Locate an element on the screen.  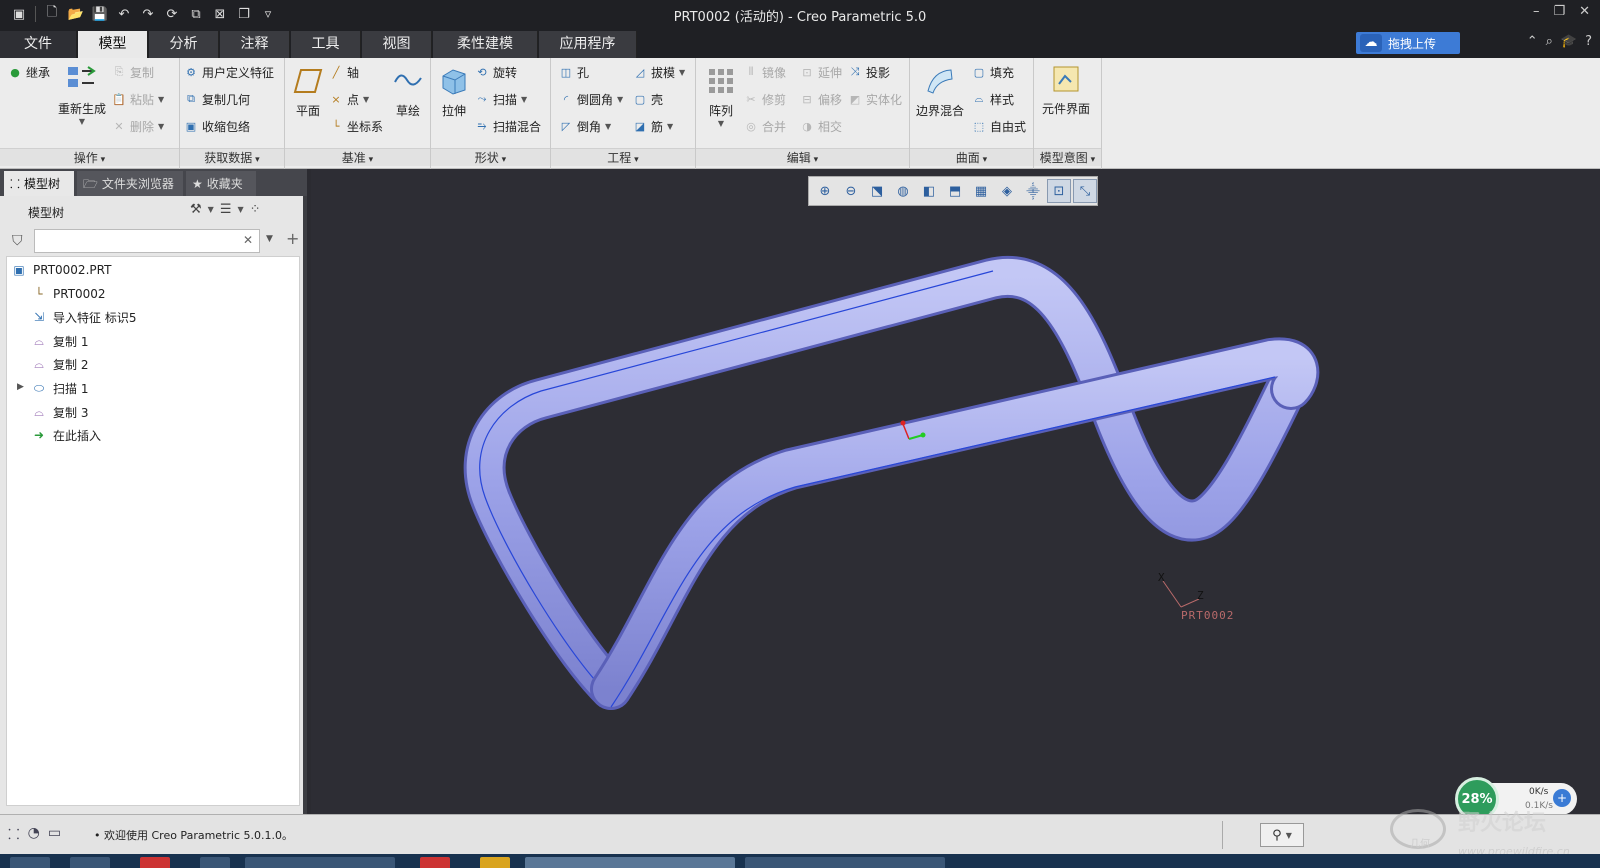
saved-orientations-icon: ⬒ is located at coordinates (955, 191).